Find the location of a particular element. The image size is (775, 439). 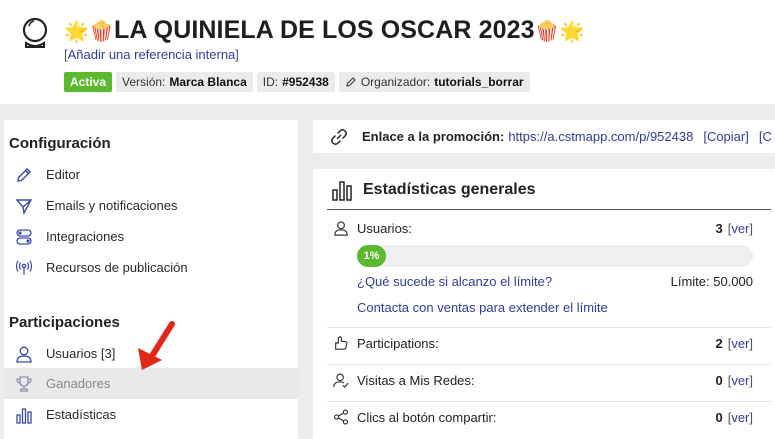

annotation-arrow-icon is located at coordinates (156, 345).